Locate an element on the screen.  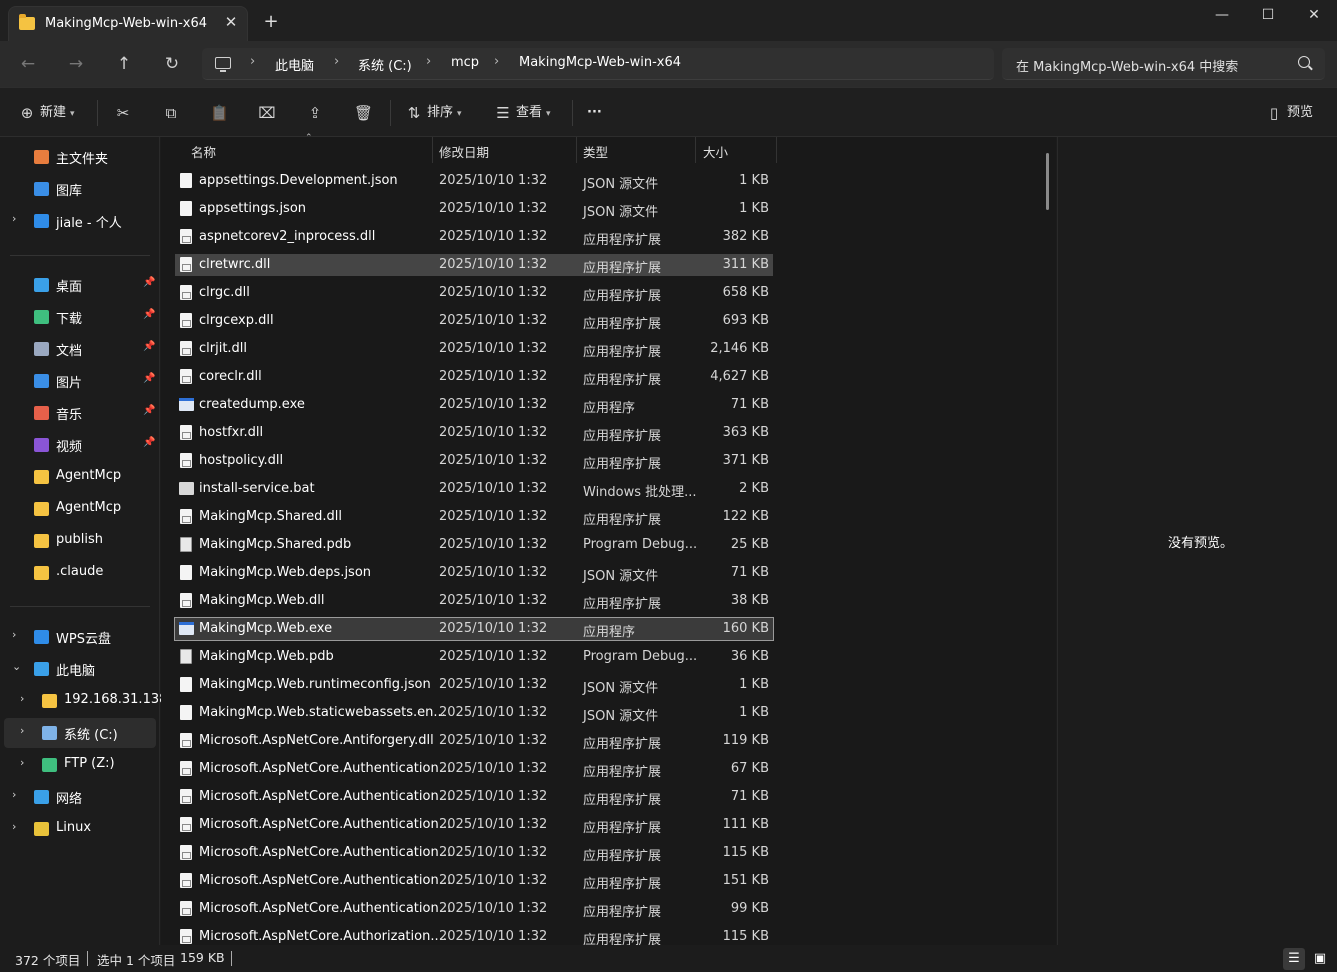
copy-button: ⧉ is located at coordinates (173, 113).